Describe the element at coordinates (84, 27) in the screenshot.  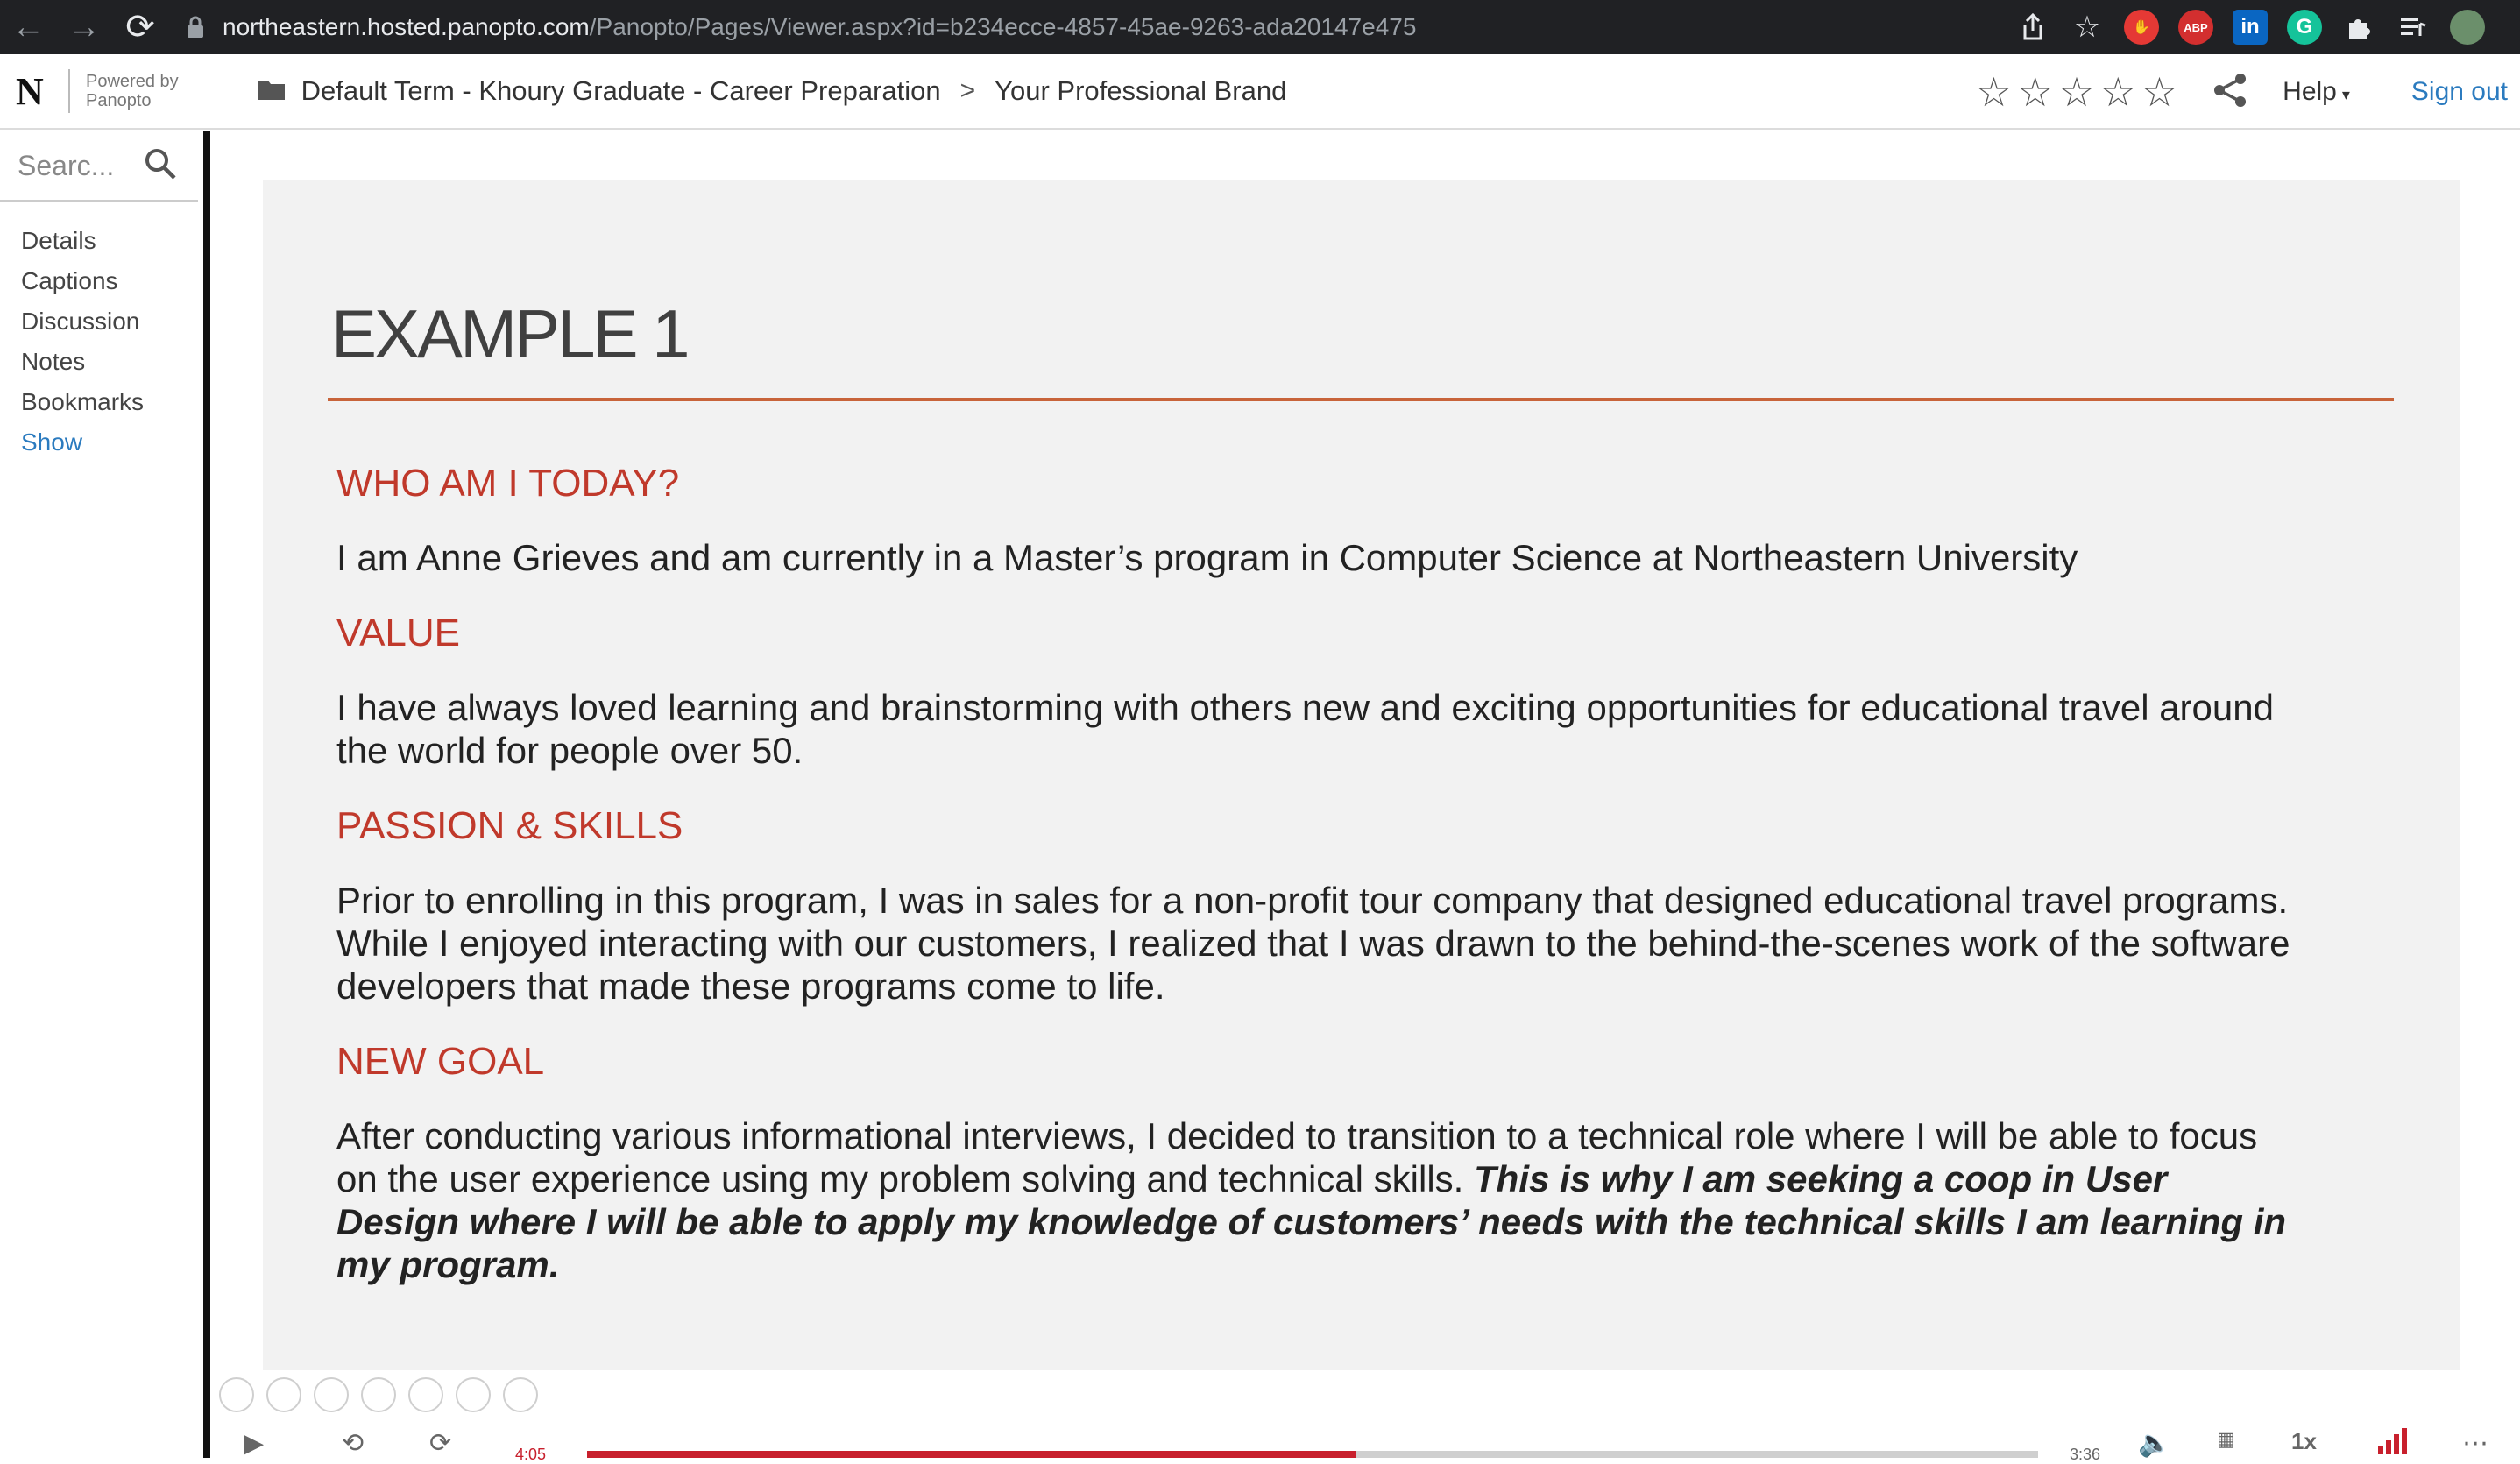
I see `forward-arrow-icon: →` at that location.